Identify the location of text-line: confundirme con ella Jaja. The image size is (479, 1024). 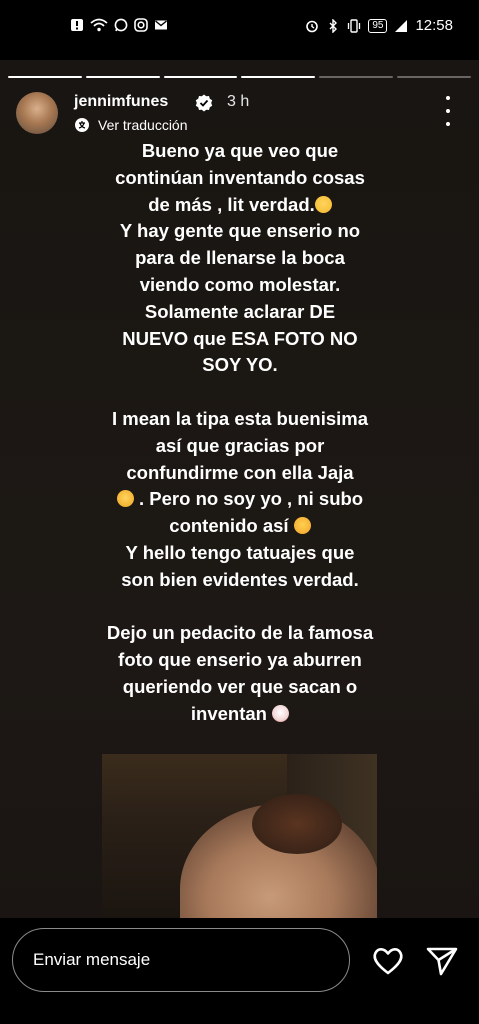
(240, 472).